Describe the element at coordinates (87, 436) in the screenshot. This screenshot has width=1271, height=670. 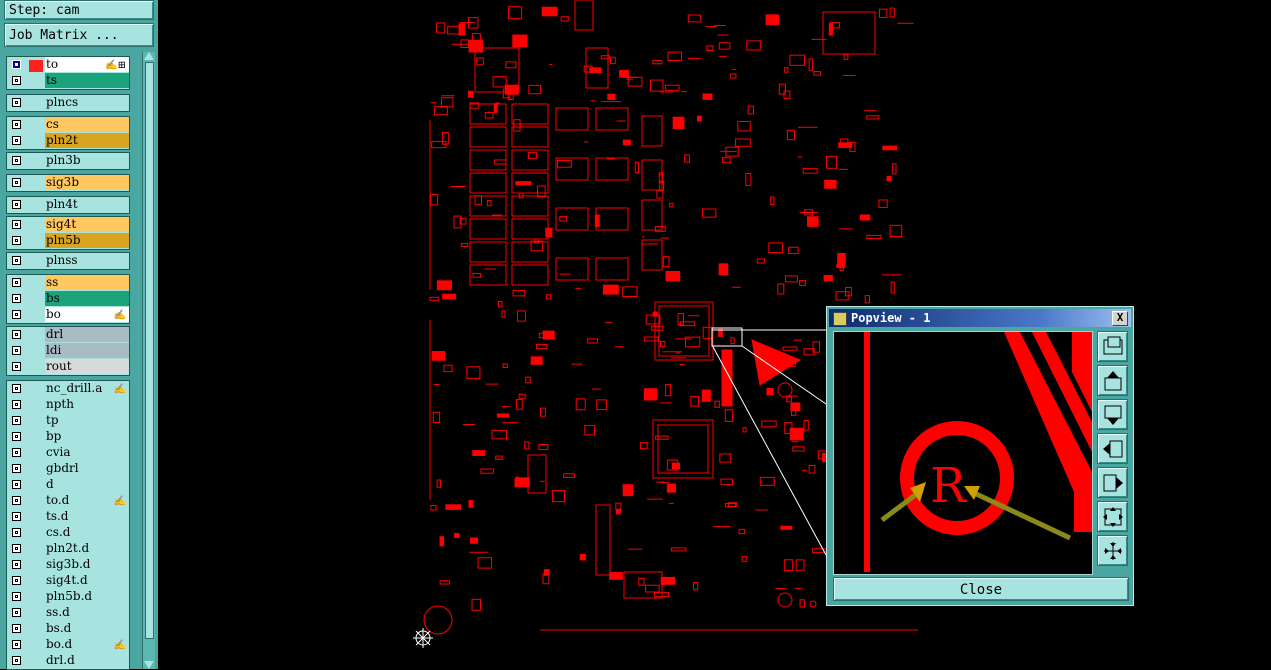
I see `layer-name: bp` at that location.